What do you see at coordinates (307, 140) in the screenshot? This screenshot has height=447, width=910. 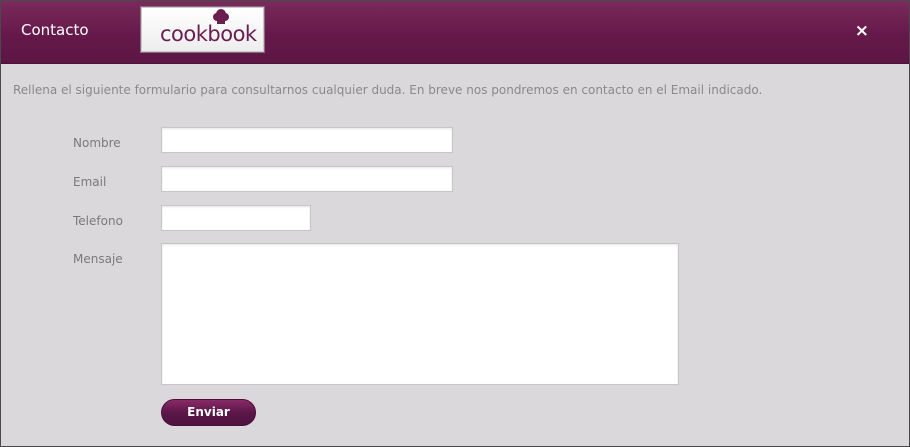 I see `name-input` at bounding box center [307, 140].